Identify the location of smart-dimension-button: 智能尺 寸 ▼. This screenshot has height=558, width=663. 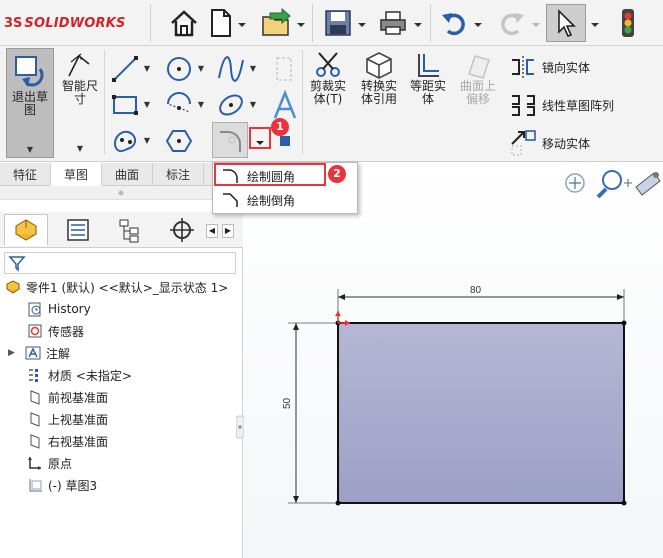
(80, 101).